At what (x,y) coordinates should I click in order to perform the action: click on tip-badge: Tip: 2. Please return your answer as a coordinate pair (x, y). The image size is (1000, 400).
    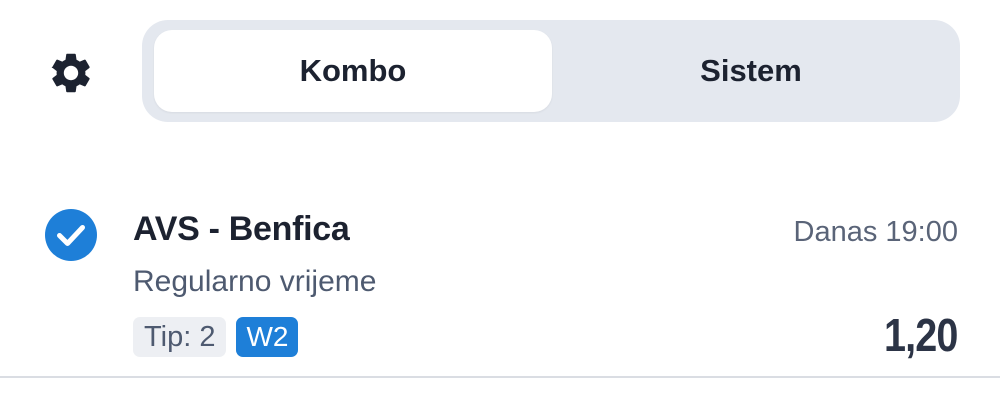
    Looking at the image, I should click on (180, 337).